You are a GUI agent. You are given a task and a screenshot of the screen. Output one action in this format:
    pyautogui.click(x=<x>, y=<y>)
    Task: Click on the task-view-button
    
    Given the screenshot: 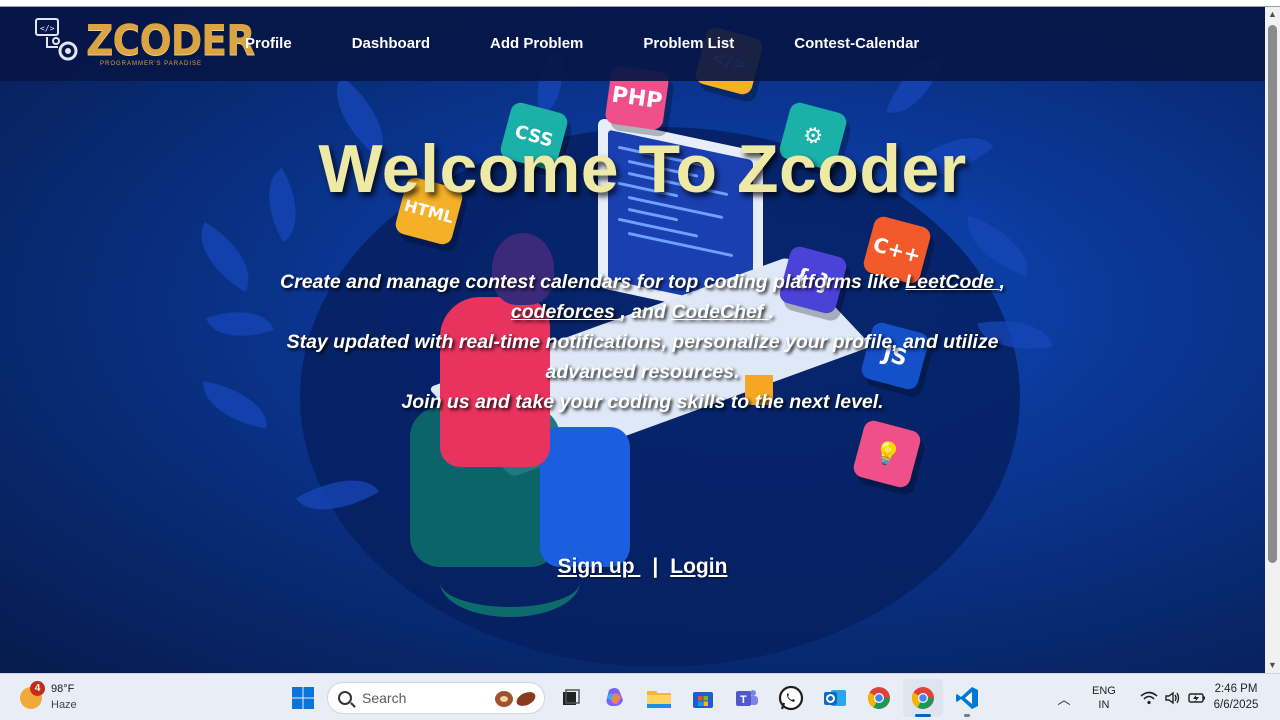 What is the action you would take?
    pyautogui.click(x=571, y=698)
    